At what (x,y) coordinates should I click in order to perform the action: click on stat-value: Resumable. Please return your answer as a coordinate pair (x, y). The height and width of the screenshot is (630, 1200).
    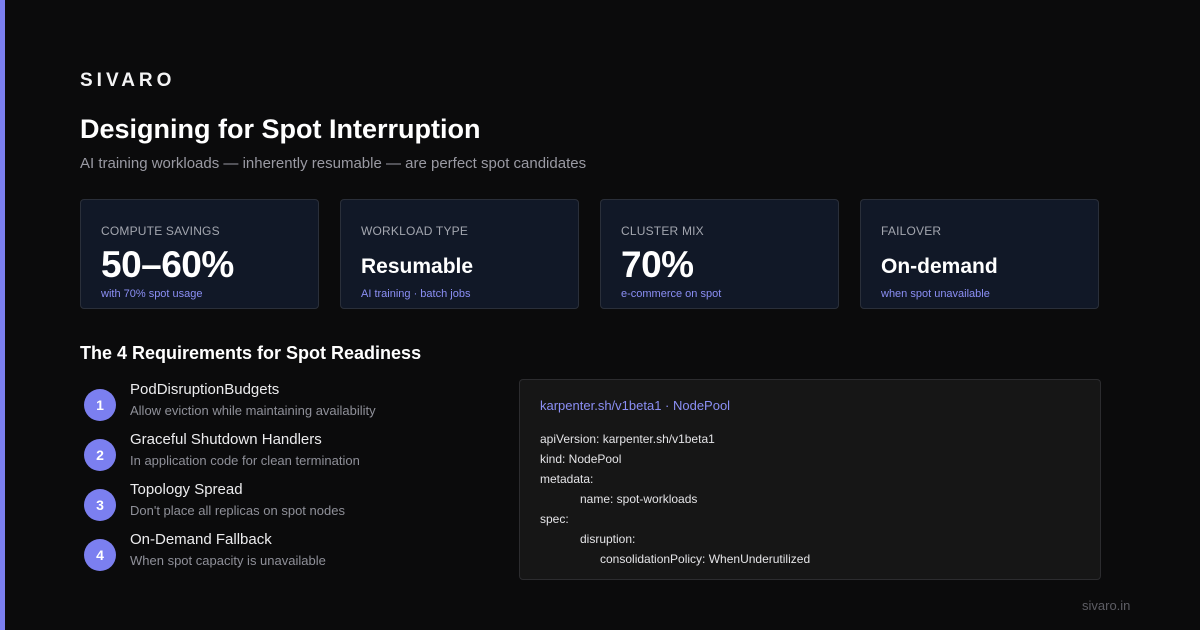
    Looking at the image, I should click on (417, 266).